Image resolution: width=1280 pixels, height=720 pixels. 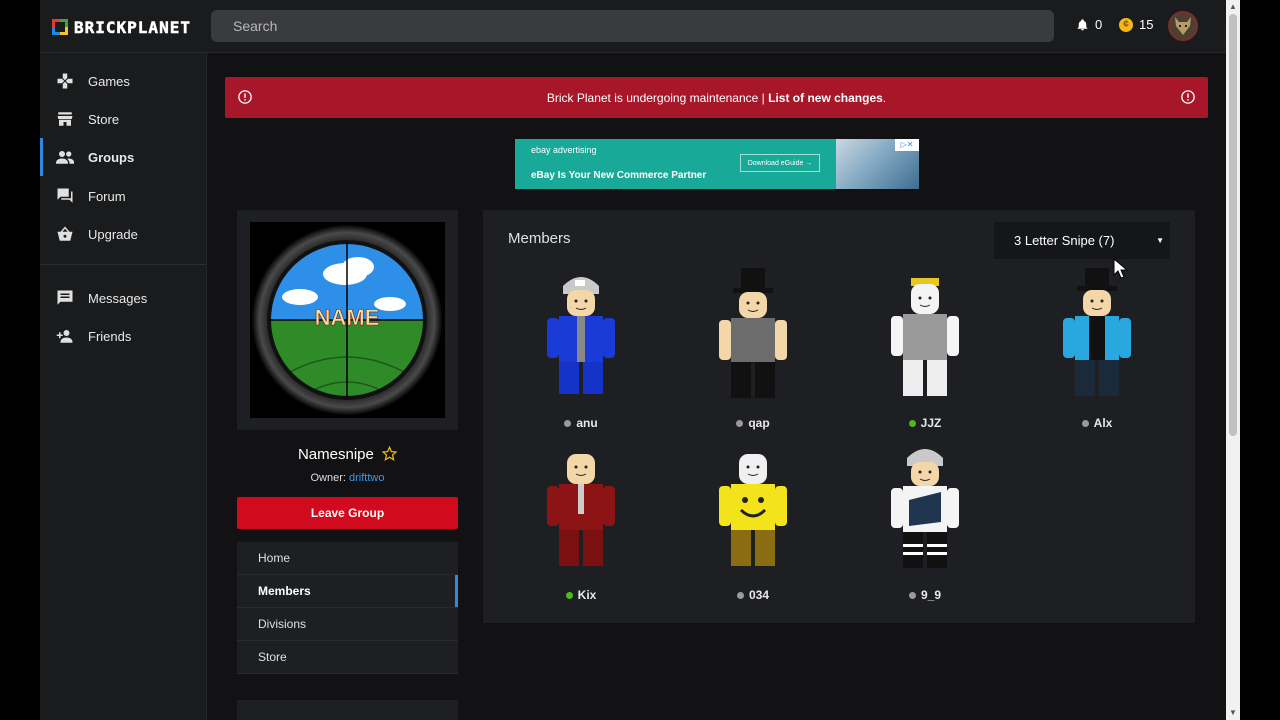 I want to click on ad-choices-icon: ▷✕, so click(x=907, y=145).